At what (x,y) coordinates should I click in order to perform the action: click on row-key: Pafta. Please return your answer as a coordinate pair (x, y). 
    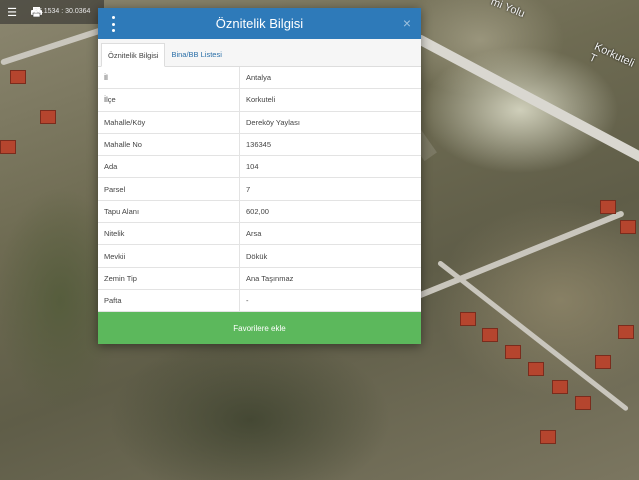
    Looking at the image, I should click on (169, 300).